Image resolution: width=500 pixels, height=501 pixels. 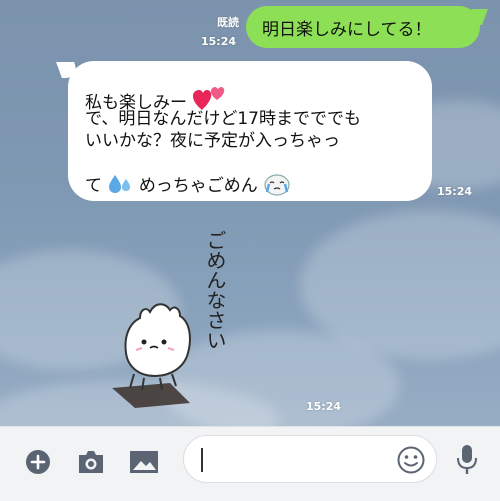 I want to click on outgoing-message-text: 明日楽しみにしてる！, so click(x=347, y=30).